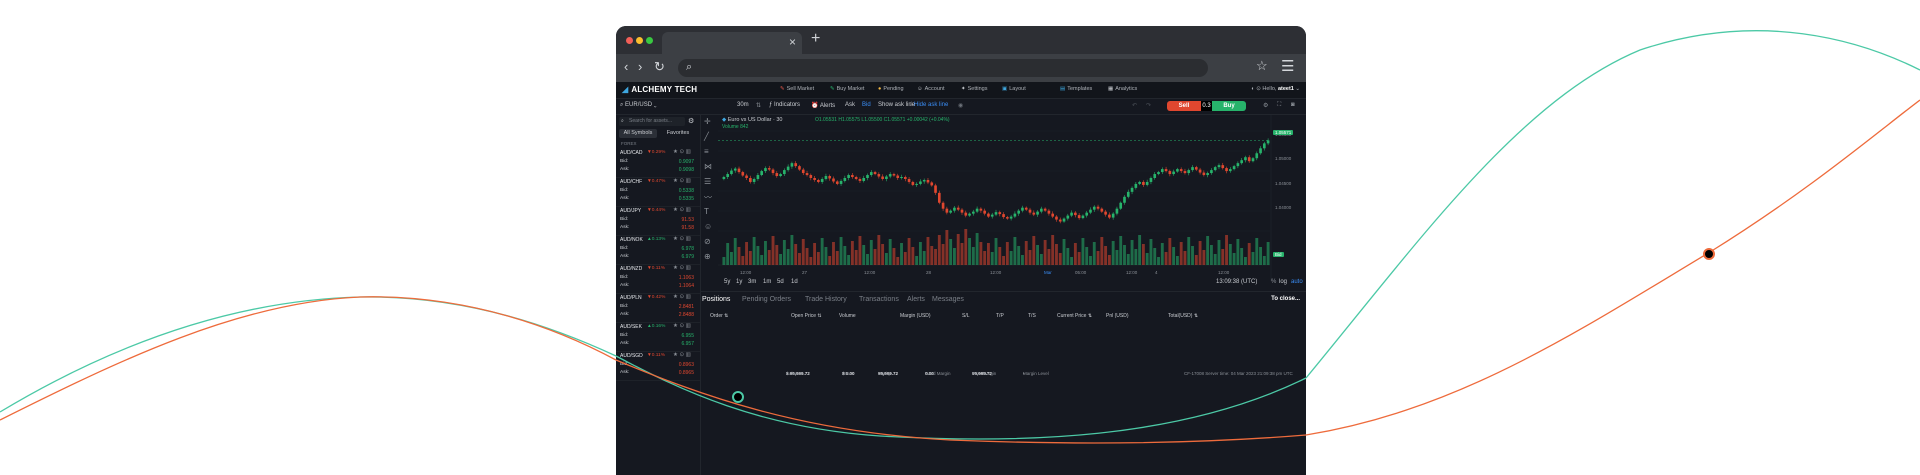  Describe the element at coordinates (1014, 89) in the screenshot. I see `nav-layout: ▣ Layout` at that location.